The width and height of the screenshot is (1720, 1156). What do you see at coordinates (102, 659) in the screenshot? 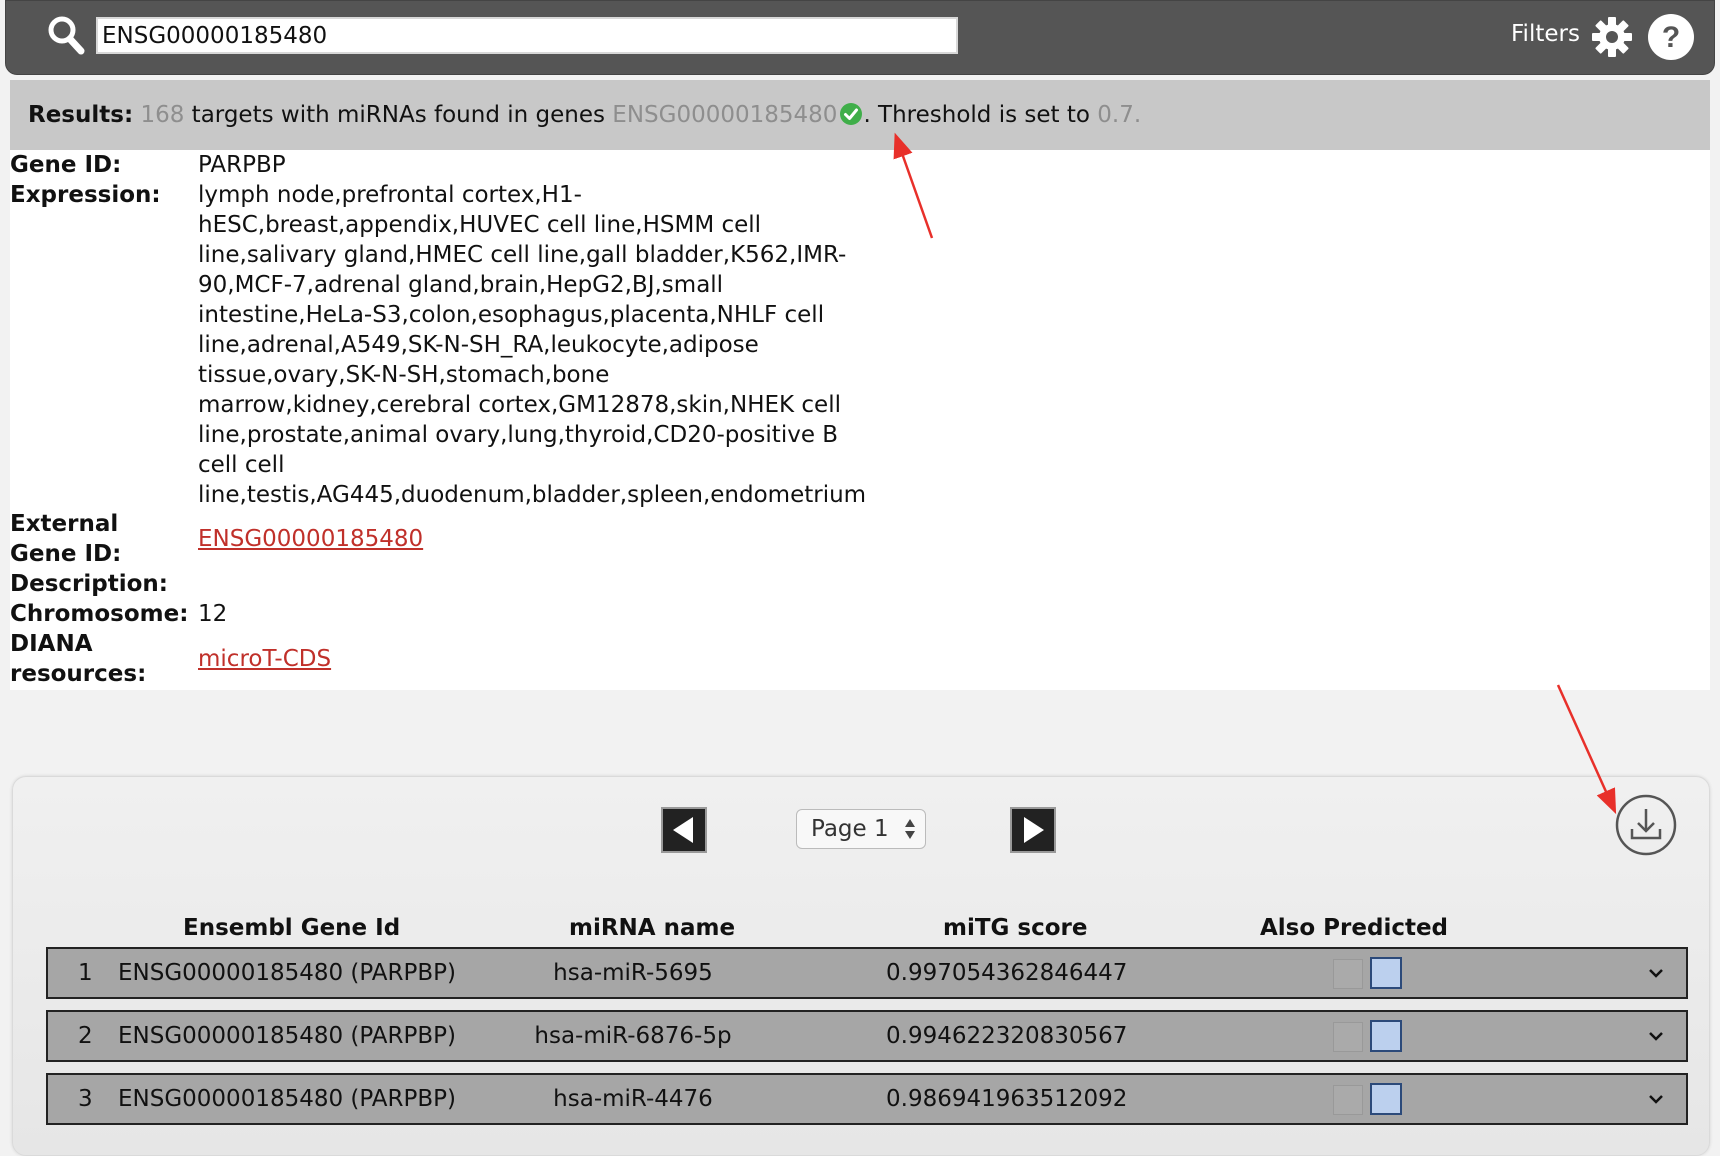
I see `diana-resources-label: DIANA resources:` at bounding box center [102, 659].